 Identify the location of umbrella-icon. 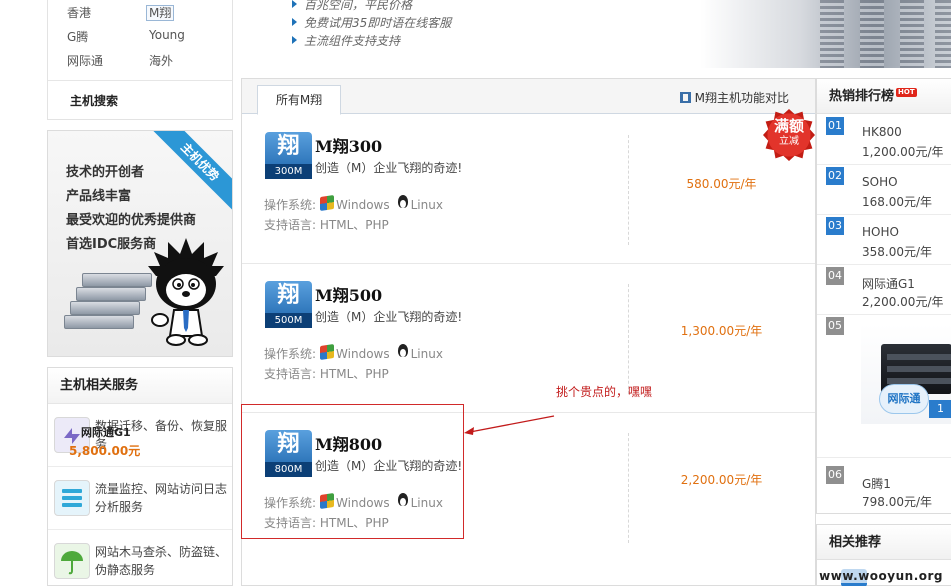
(72, 561).